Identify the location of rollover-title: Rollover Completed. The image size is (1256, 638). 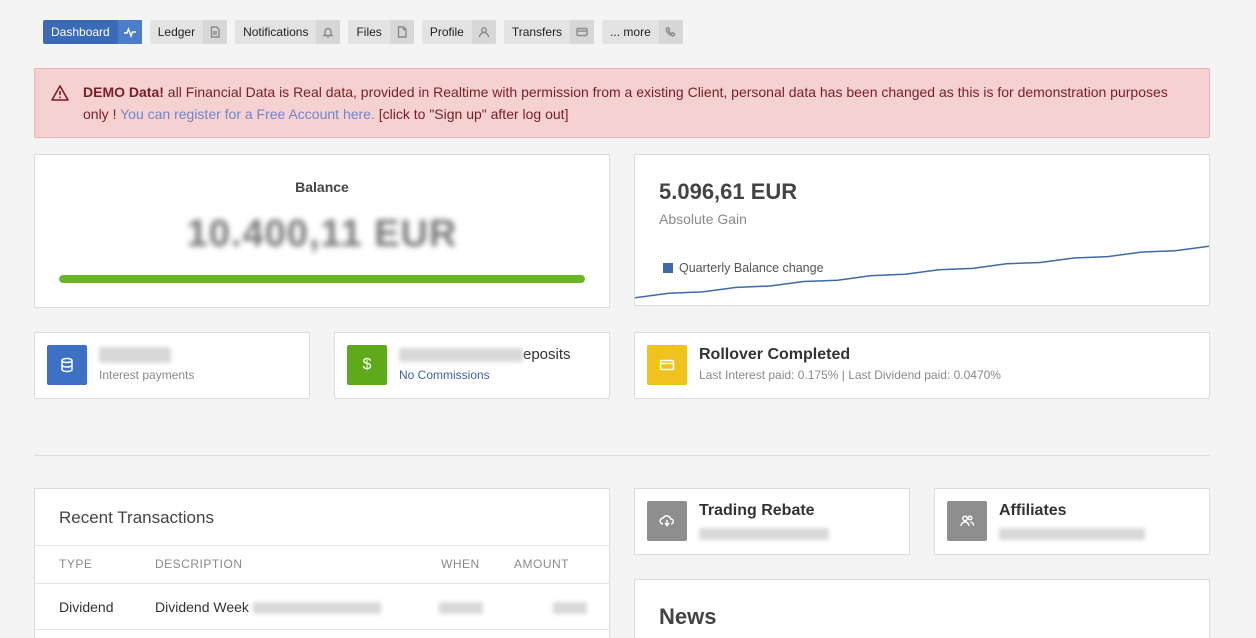
(775, 354).